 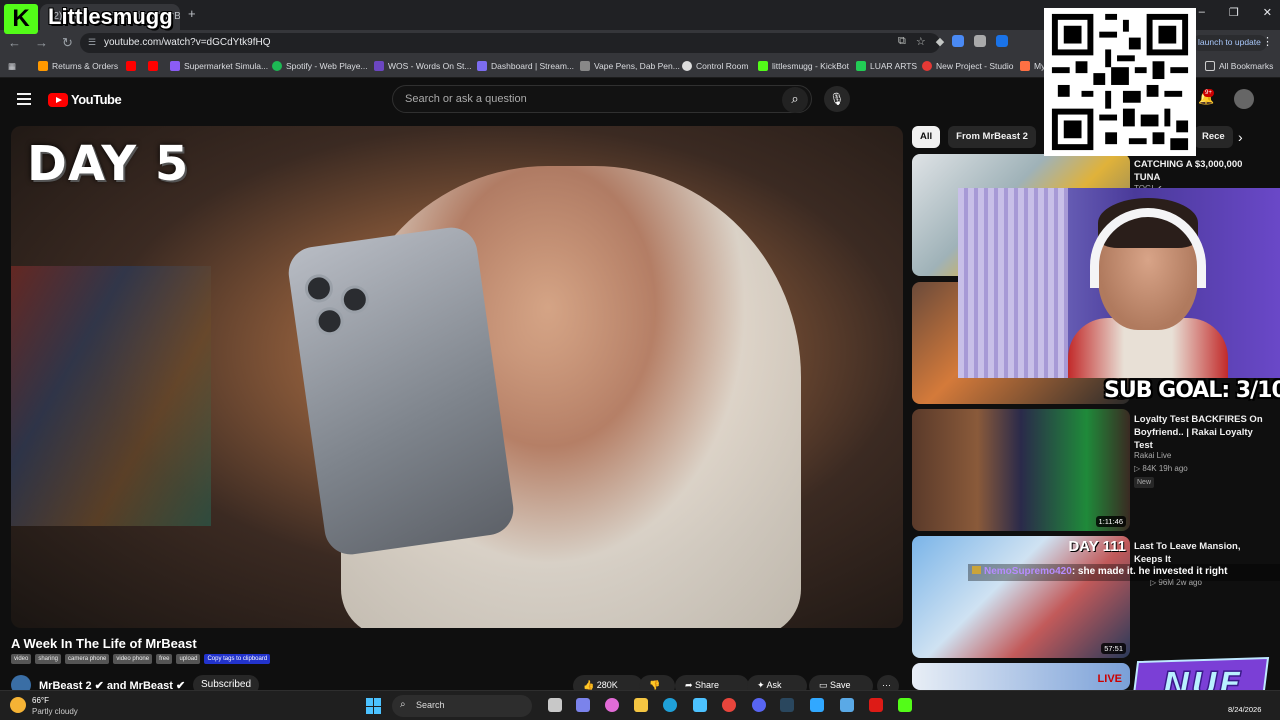 I want to click on share-label: Share, so click(x=707, y=685).